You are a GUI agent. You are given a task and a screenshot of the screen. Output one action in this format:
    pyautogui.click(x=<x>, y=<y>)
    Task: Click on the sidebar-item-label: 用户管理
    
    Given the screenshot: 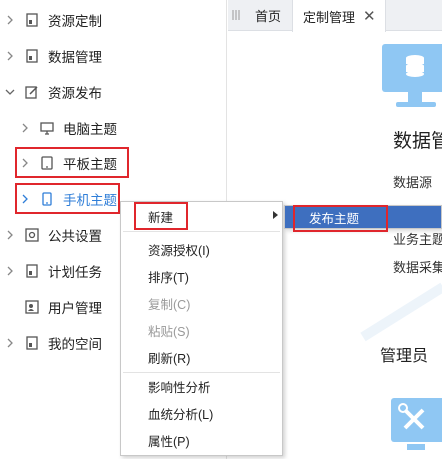 What is the action you would take?
    pyautogui.click(x=75, y=308)
    